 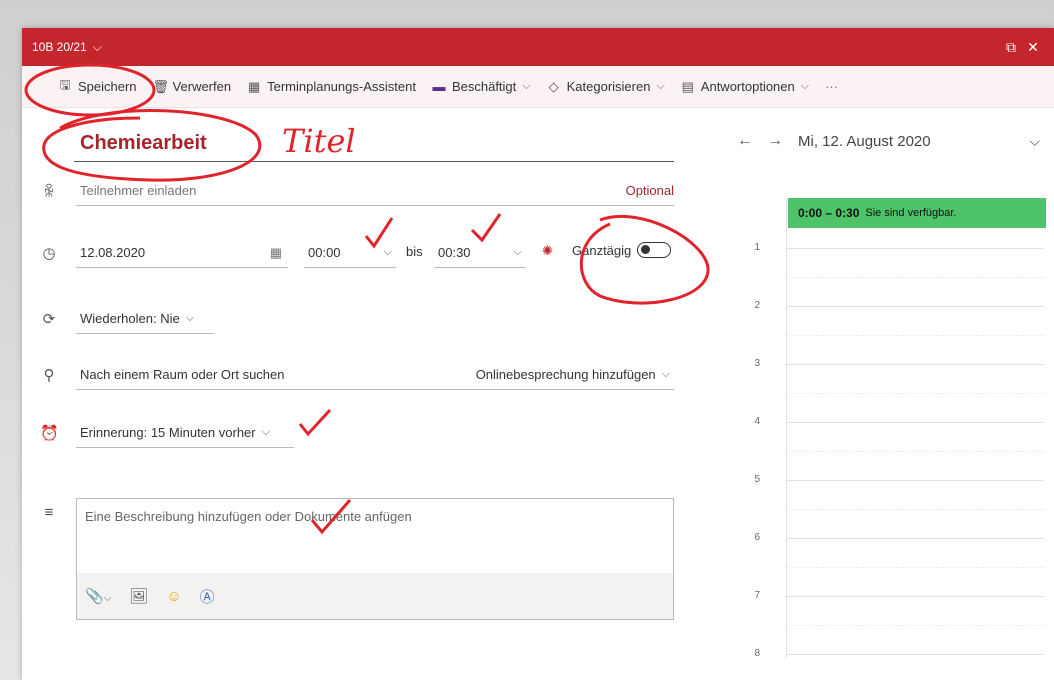 I want to click on busy-dropdown: ▬ Beschäftigt ⌵, so click(x=481, y=86).